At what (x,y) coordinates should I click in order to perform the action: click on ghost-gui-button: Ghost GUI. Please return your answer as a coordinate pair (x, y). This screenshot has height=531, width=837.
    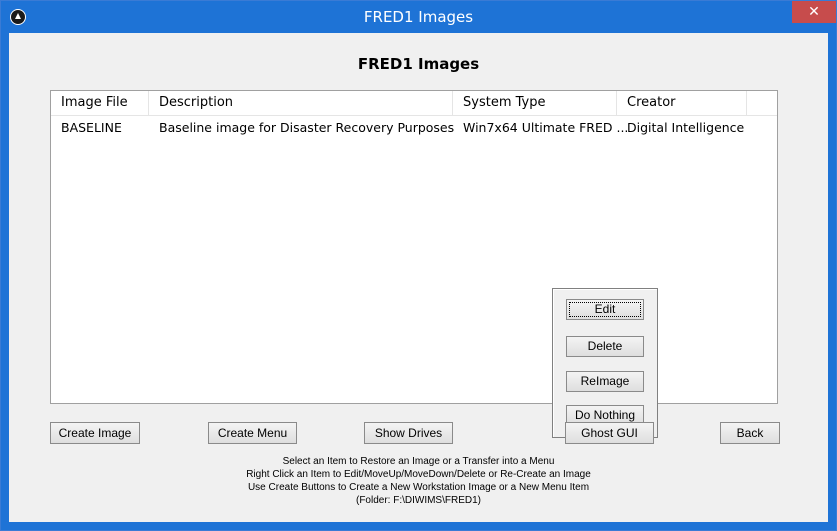
    Looking at the image, I should click on (609, 433).